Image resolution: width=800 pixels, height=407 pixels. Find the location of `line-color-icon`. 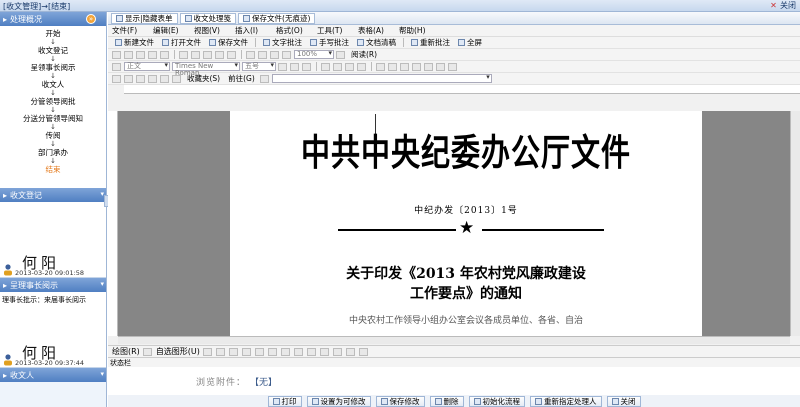

line-color-icon is located at coordinates (311, 351).